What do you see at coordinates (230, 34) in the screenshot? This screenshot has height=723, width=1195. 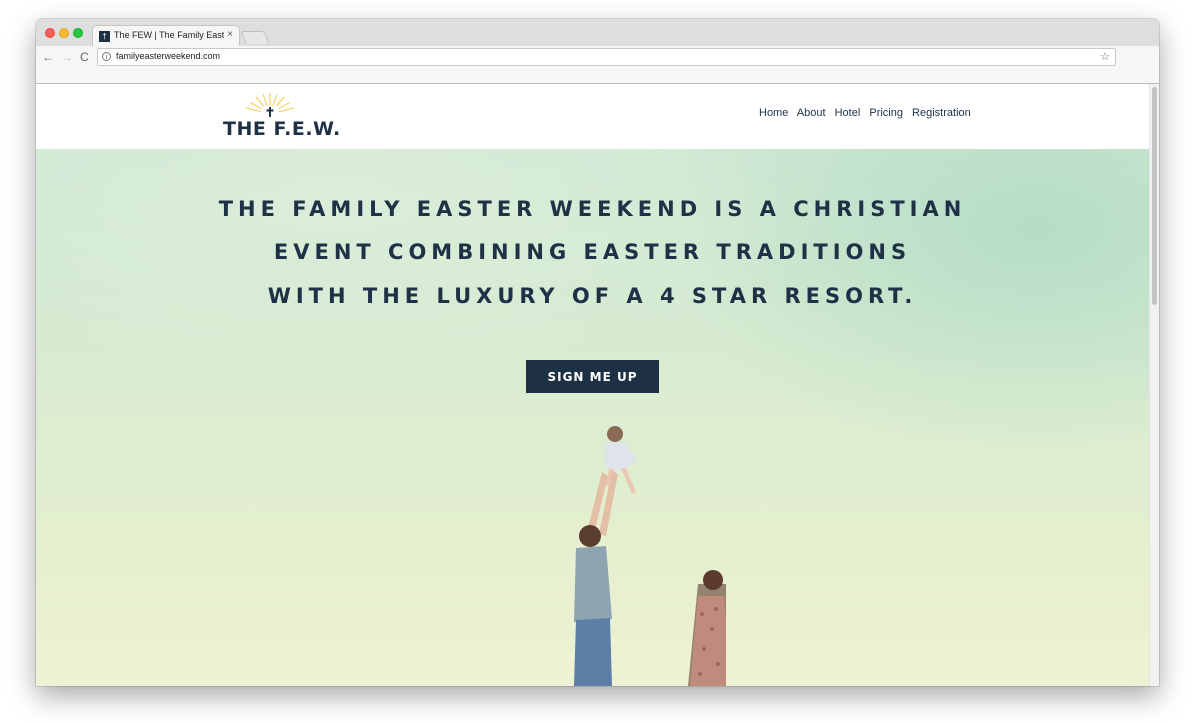 I see `tab-close-icon: ×` at bounding box center [230, 34].